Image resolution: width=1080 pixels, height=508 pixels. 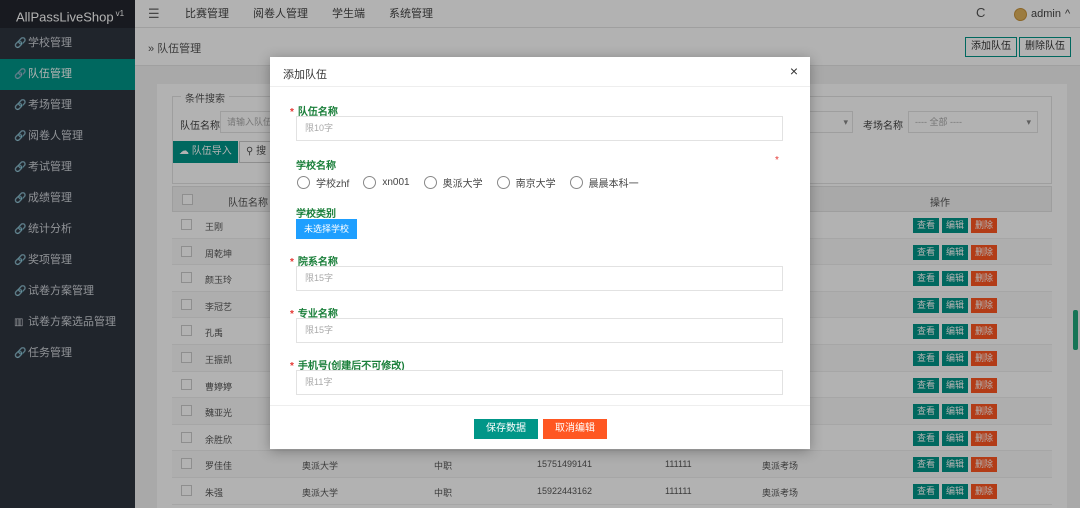 I want to click on cancel-button: 取消编辑, so click(x=575, y=429).